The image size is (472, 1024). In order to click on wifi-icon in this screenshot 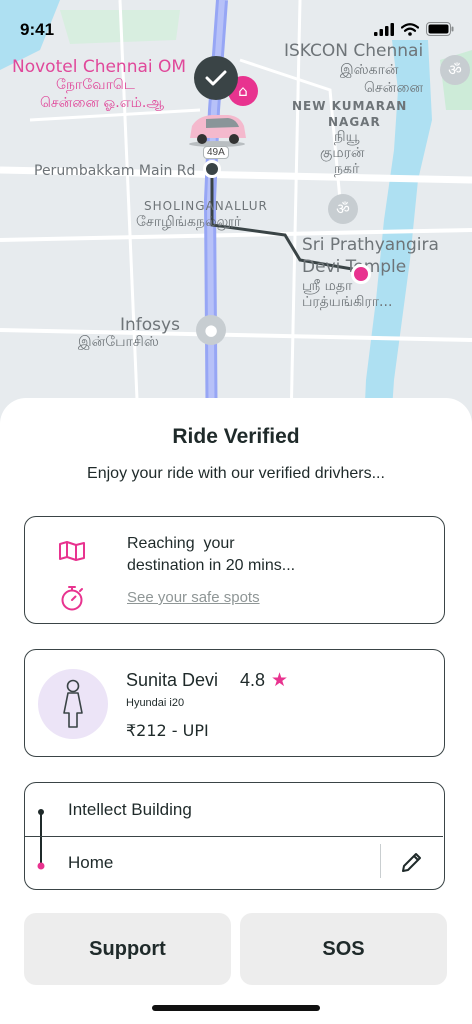, I will do `click(410, 29)`.